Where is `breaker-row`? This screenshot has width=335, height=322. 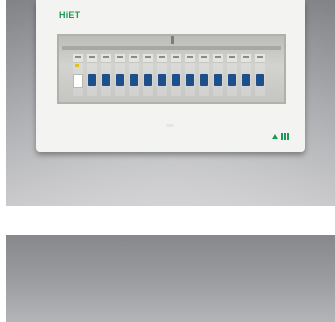
breaker-row is located at coordinates (169, 75).